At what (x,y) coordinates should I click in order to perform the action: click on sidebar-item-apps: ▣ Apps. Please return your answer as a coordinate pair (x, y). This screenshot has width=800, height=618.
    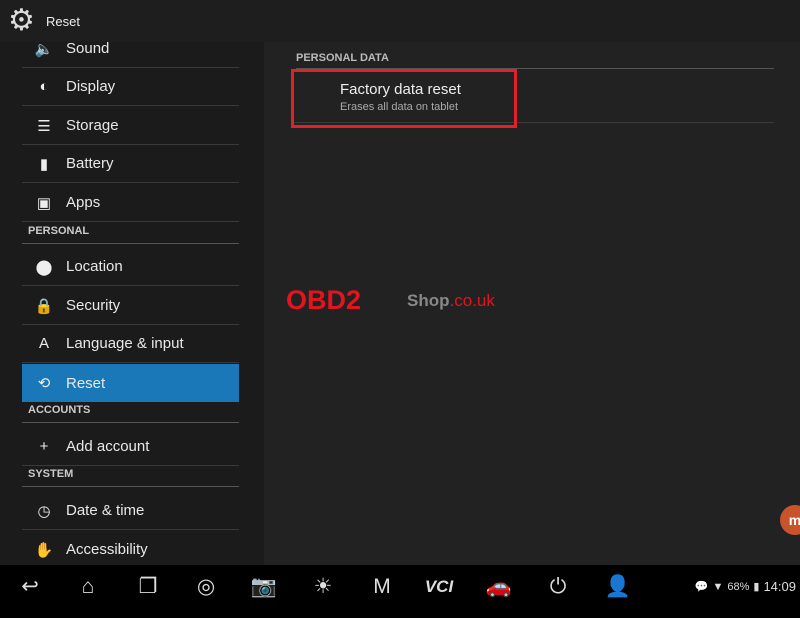
    Looking at the image, I should click on (130, 203).